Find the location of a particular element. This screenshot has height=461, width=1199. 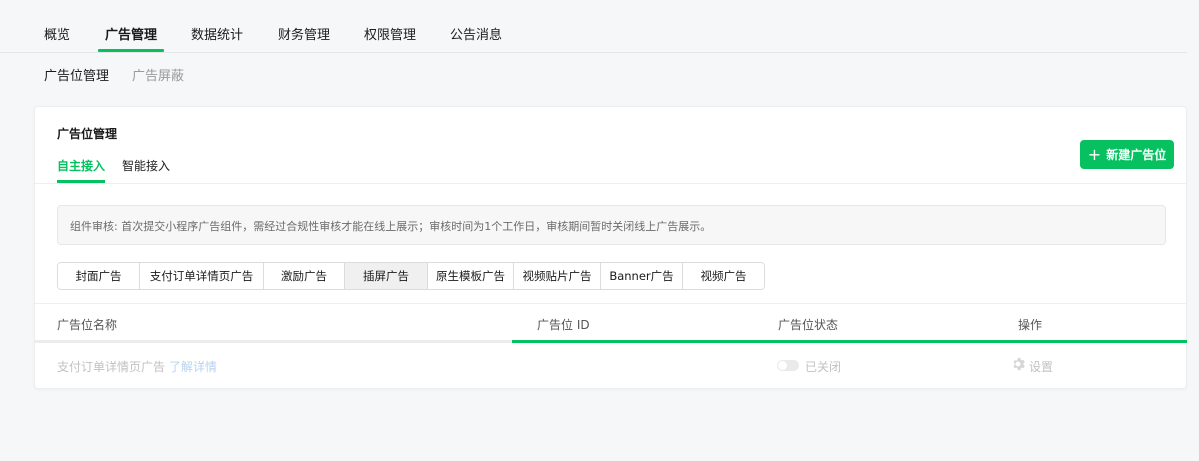

tab-data-statistics: 数据统计 is located at coordinates (217, 33).